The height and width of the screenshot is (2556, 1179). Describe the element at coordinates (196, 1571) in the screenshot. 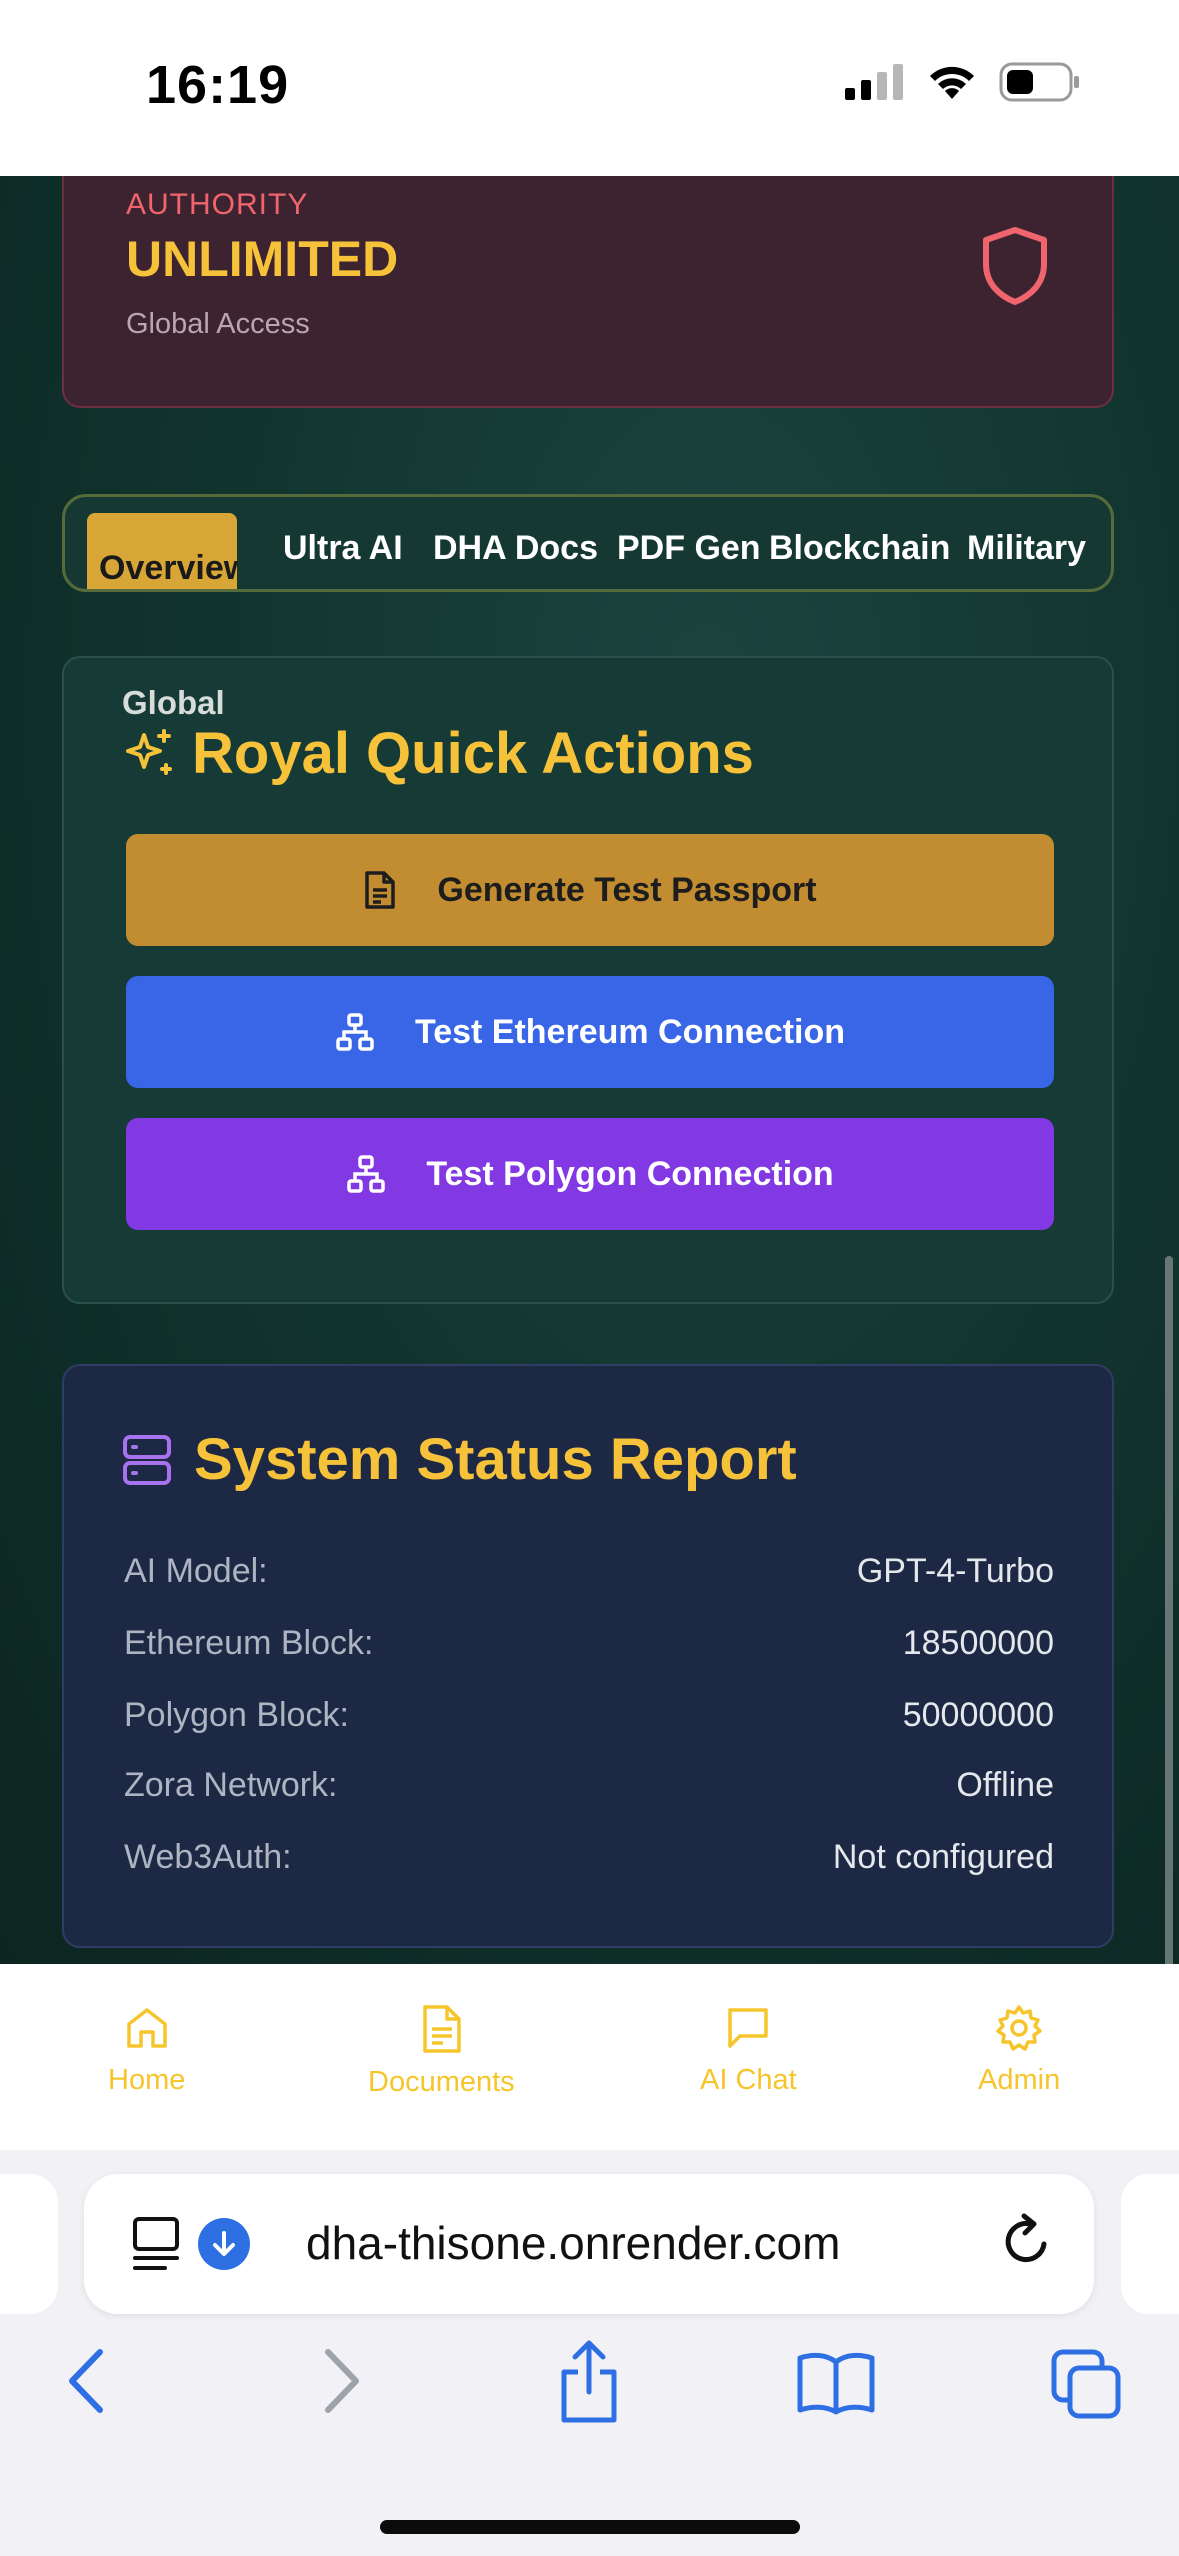

I see `status-label: AI Model:` at that location.